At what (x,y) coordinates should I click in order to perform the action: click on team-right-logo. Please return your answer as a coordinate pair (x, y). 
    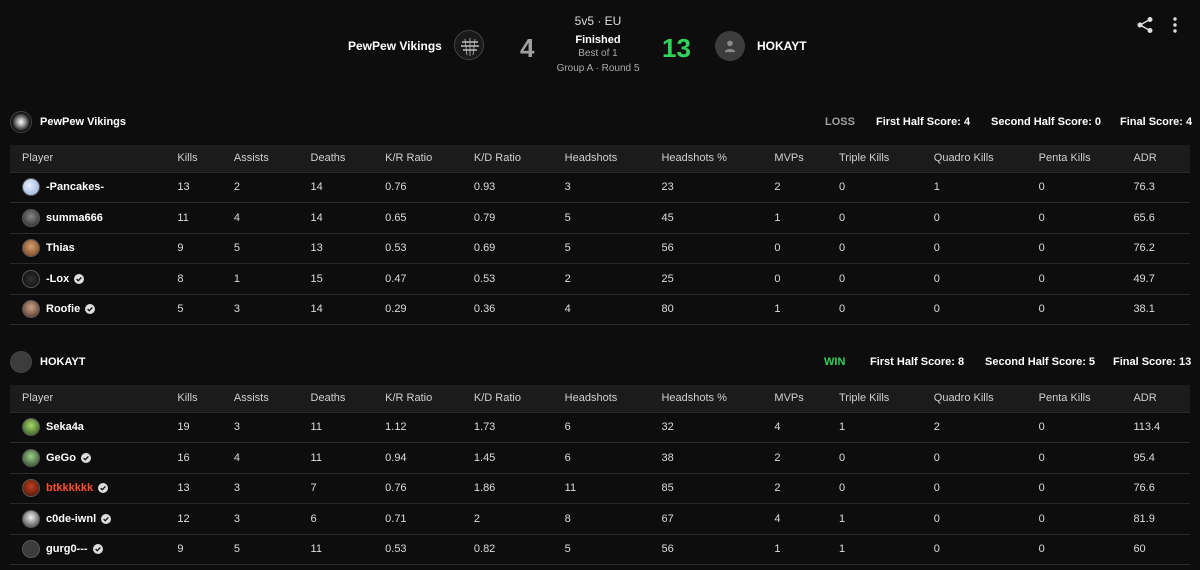
    Looking at the image, I should click on (730, 46).